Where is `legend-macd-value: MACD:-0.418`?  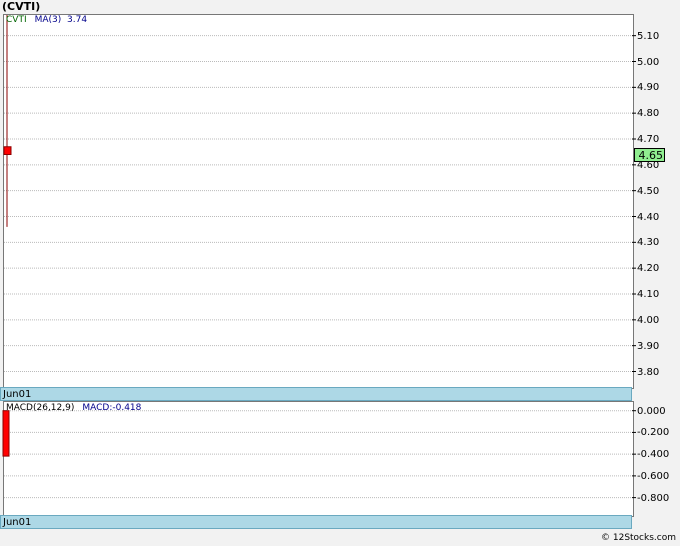 legend-macd-value: MACD:-0.418 is located at coordinates (112, 408).